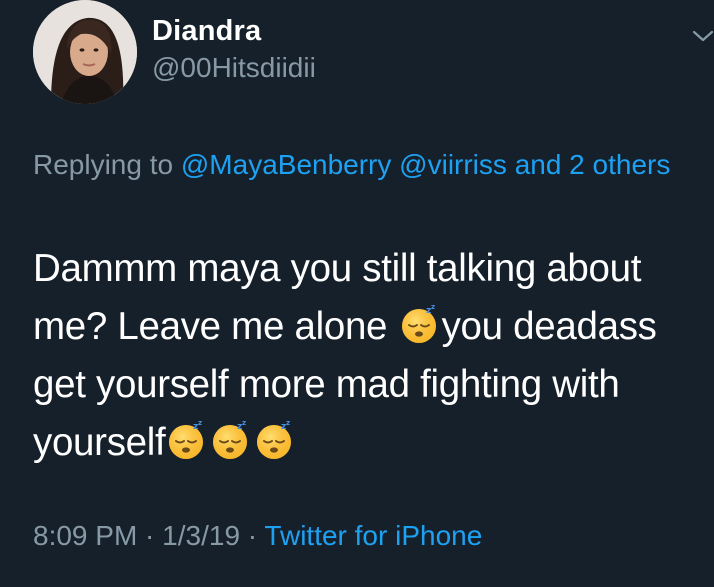 Image resolution: width=714 pixels, height=587 pixels. What do you see at coordinates (593, 164) in the screenshot?
I see `others-link: and 2 others` at bounding box center [593, 164].